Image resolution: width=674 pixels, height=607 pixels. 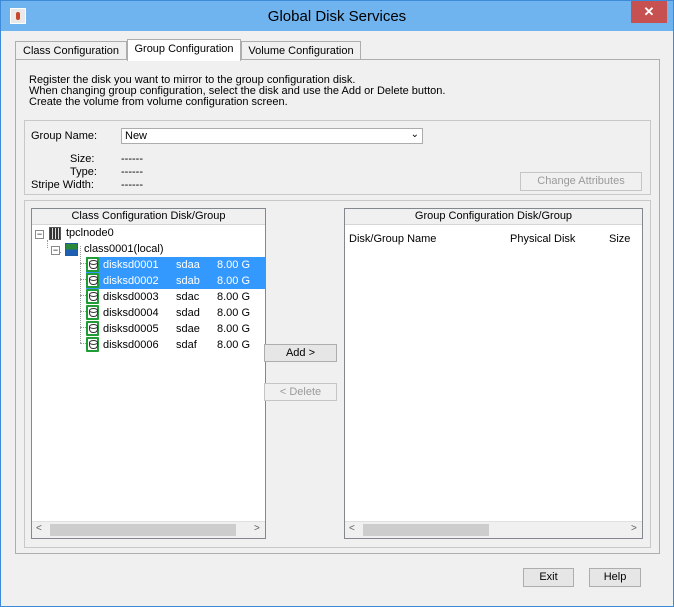 I want to click on disk-name: disksd0002, so click(x=131, y=281).